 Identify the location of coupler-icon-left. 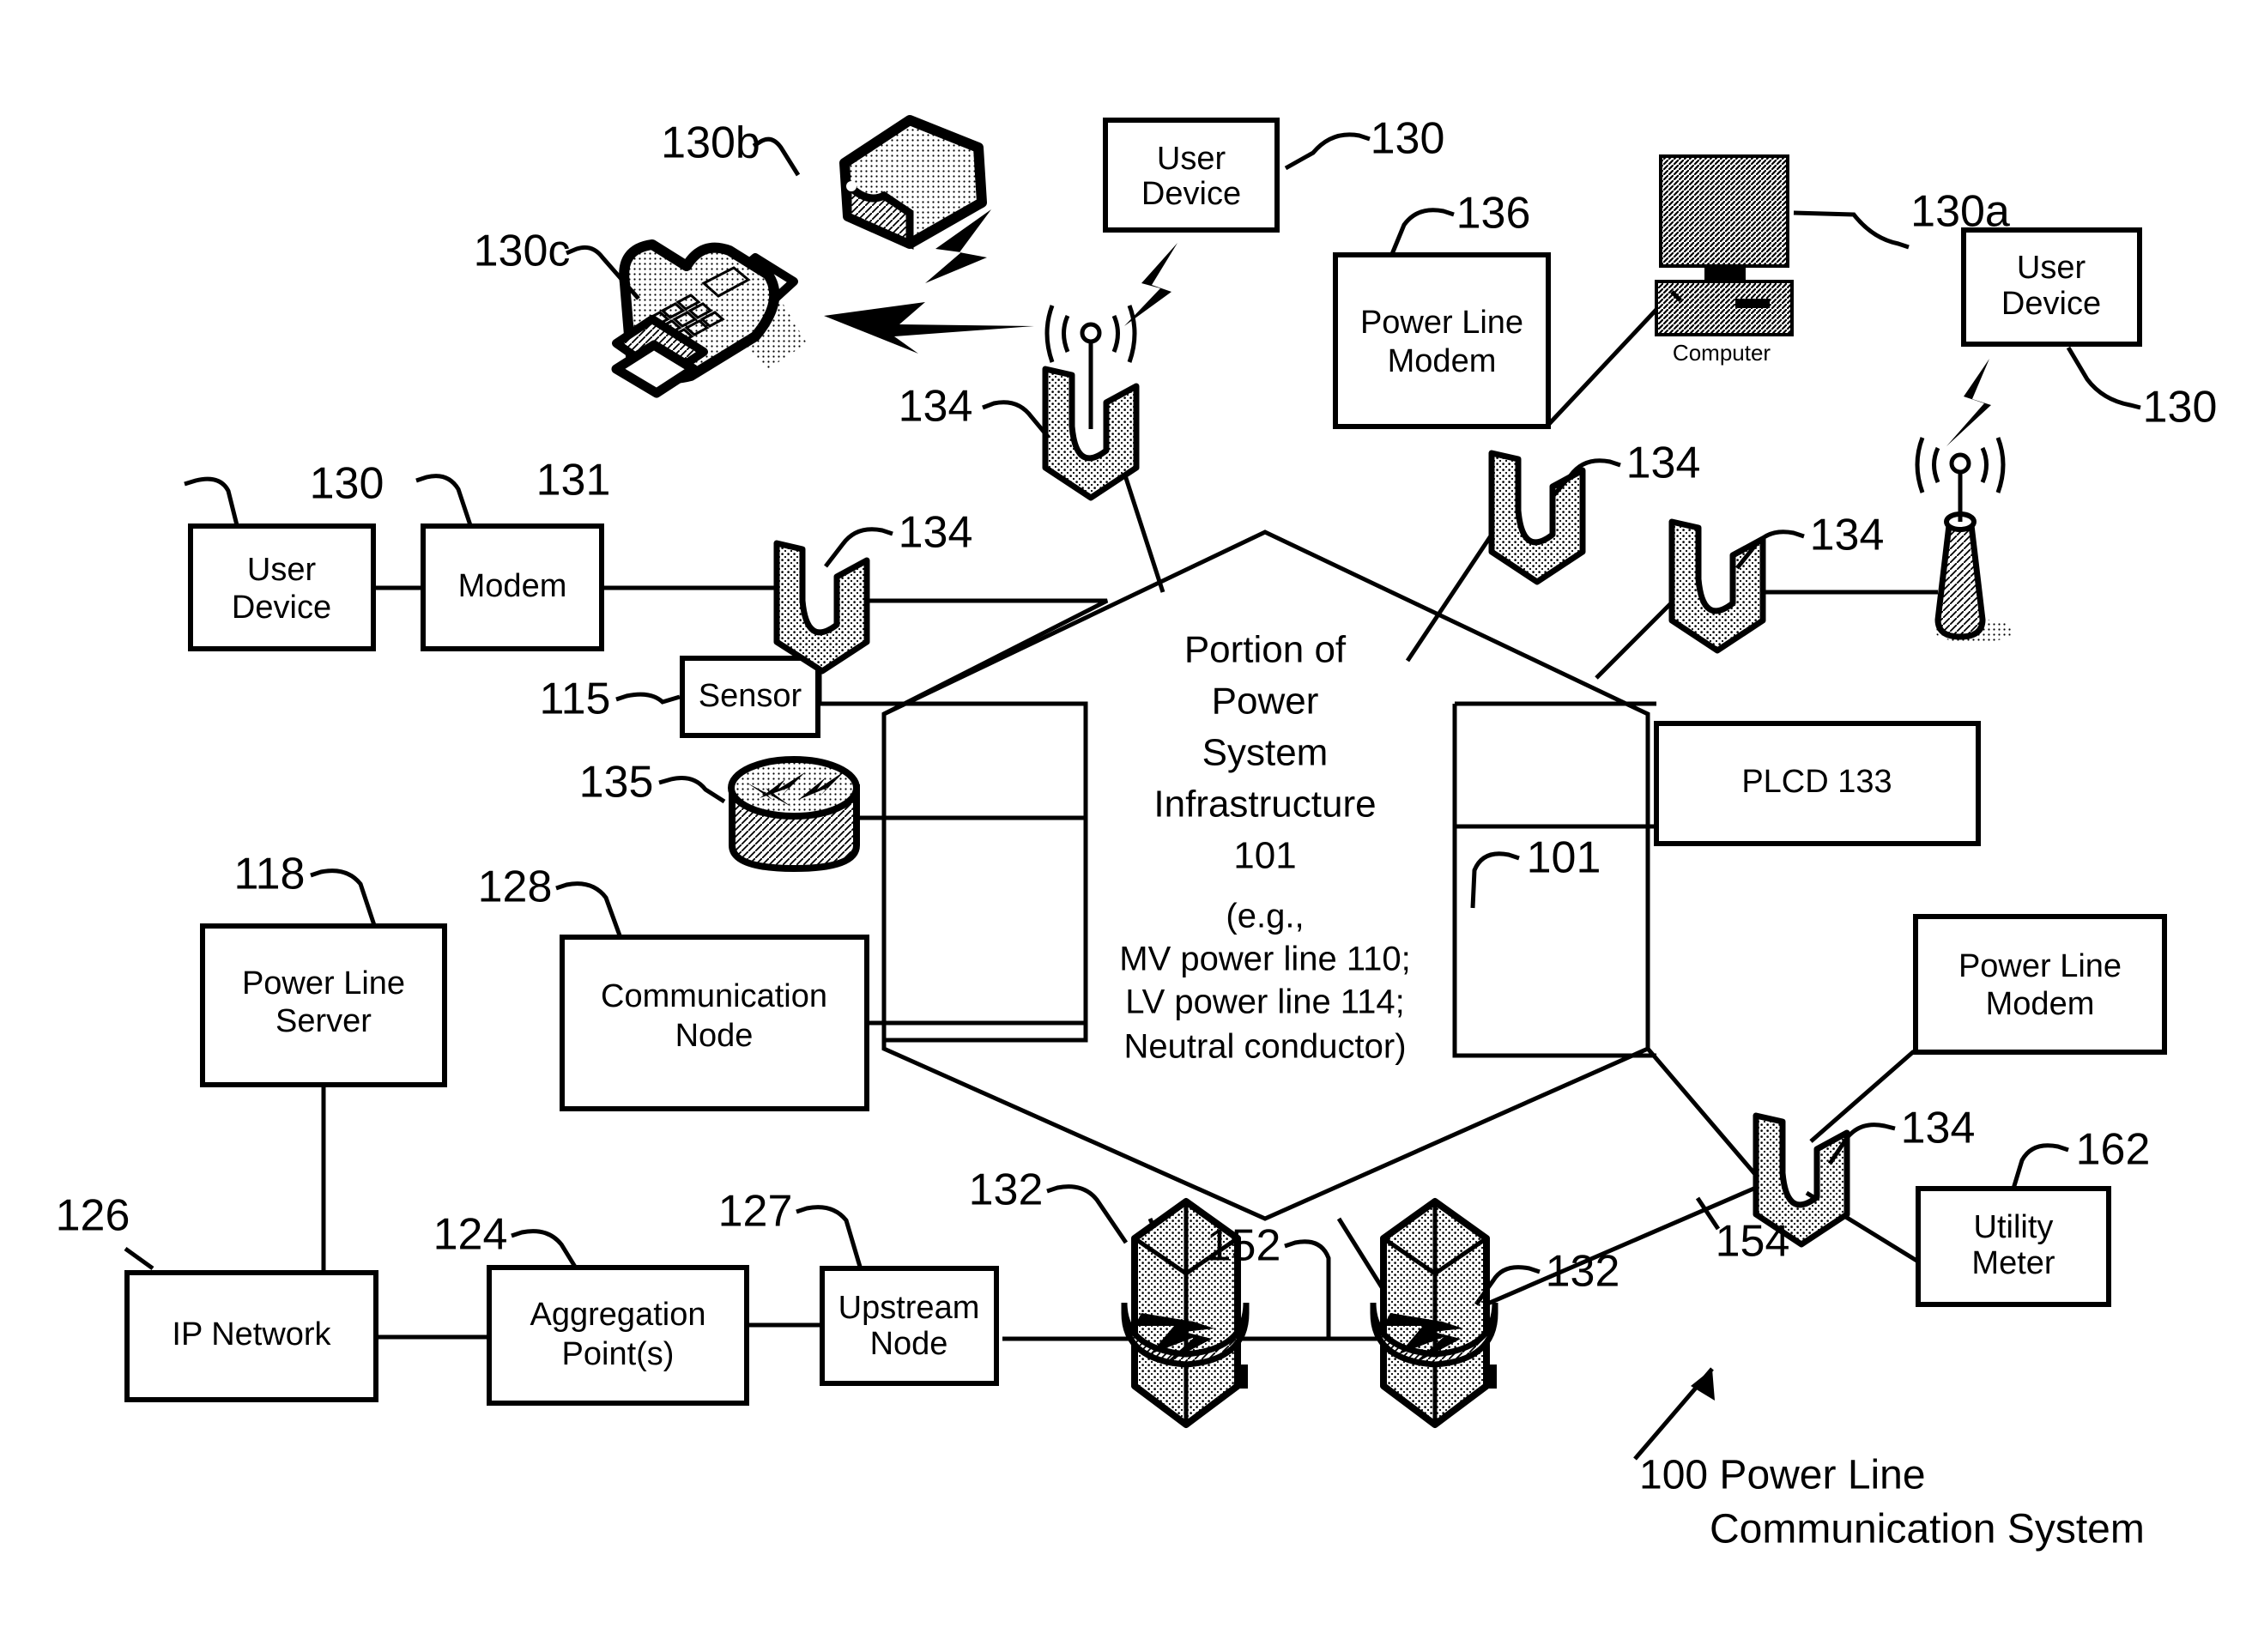
(822, 607).